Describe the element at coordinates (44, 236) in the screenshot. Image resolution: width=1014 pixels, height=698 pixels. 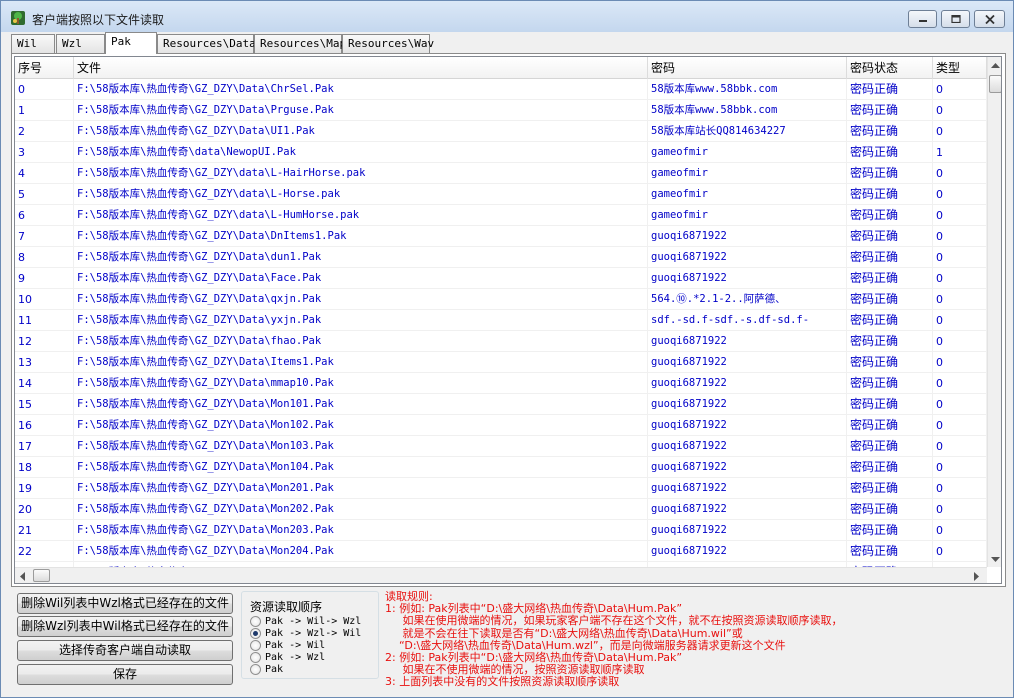
I see `row-index: 7` at that location.